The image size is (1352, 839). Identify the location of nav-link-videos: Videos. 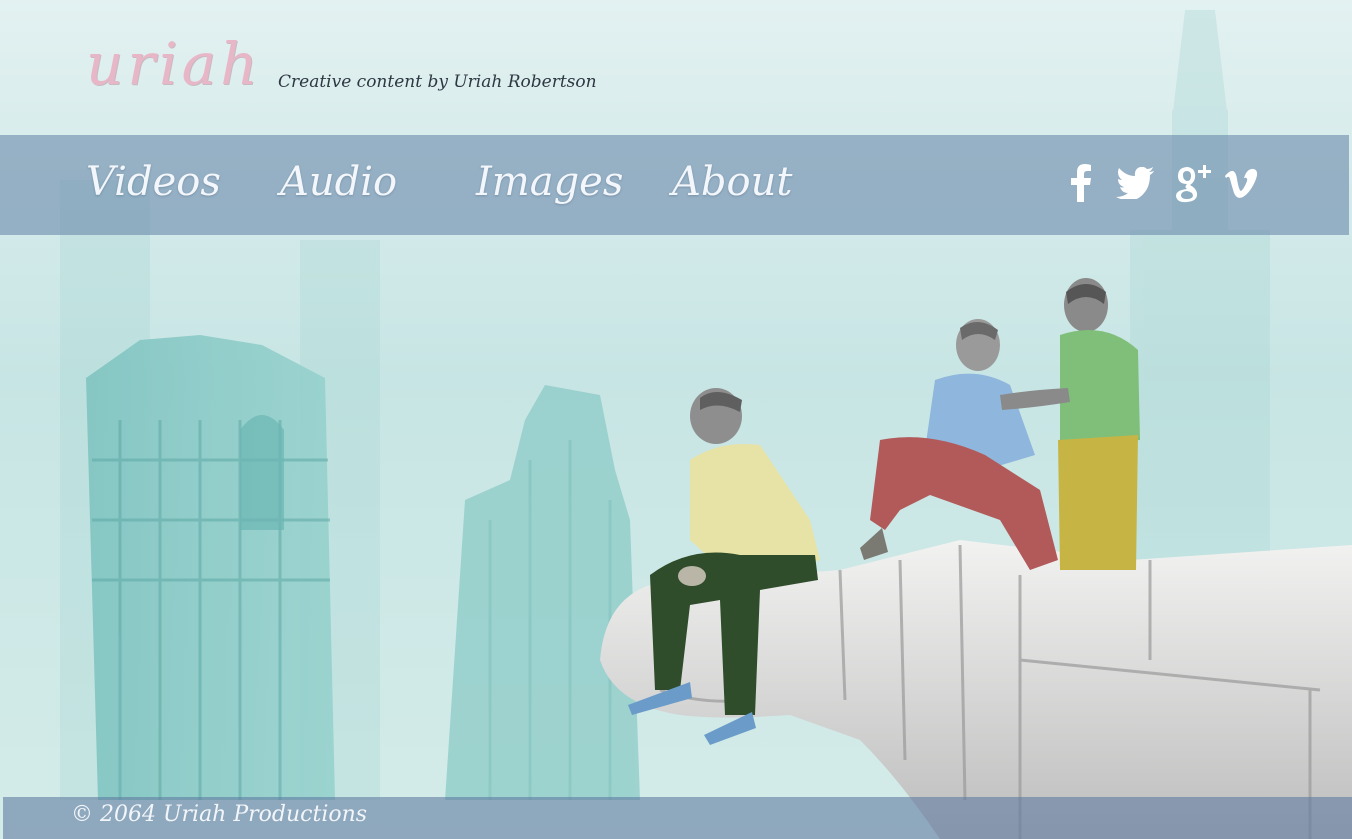
(153, 182).